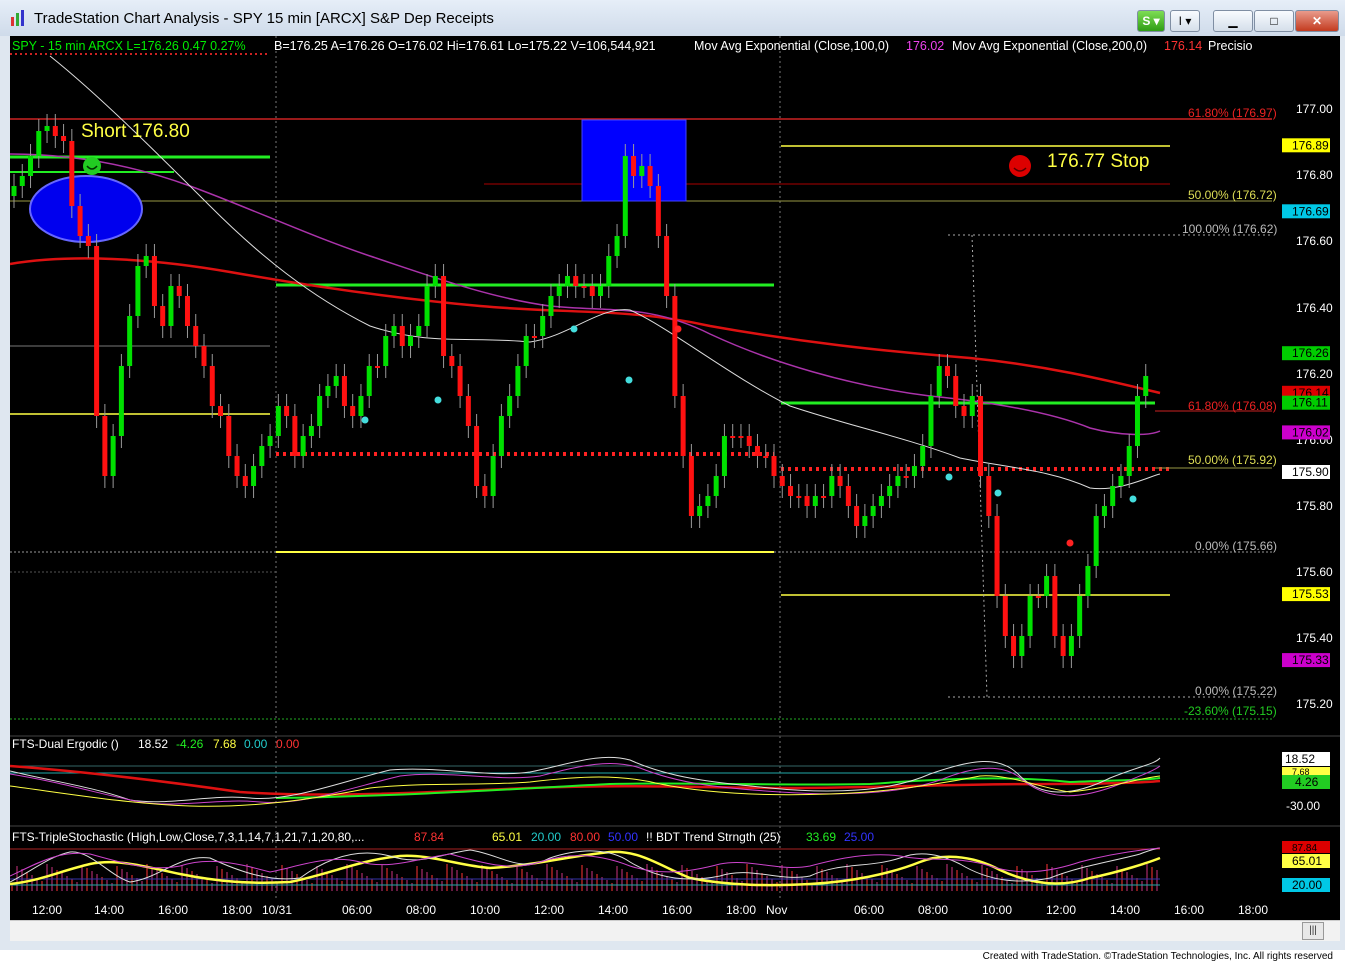 The width and height of the screenshot is (1345, 964). I want to click on ergodic-value: -4.26, so click(190, 744).